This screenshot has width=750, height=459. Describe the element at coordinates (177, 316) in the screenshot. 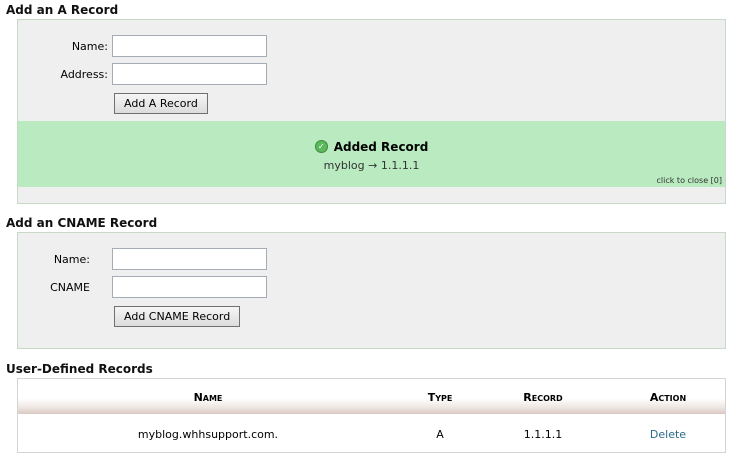

I see `add-cname-record-button: Add CNAME Record` at that location.